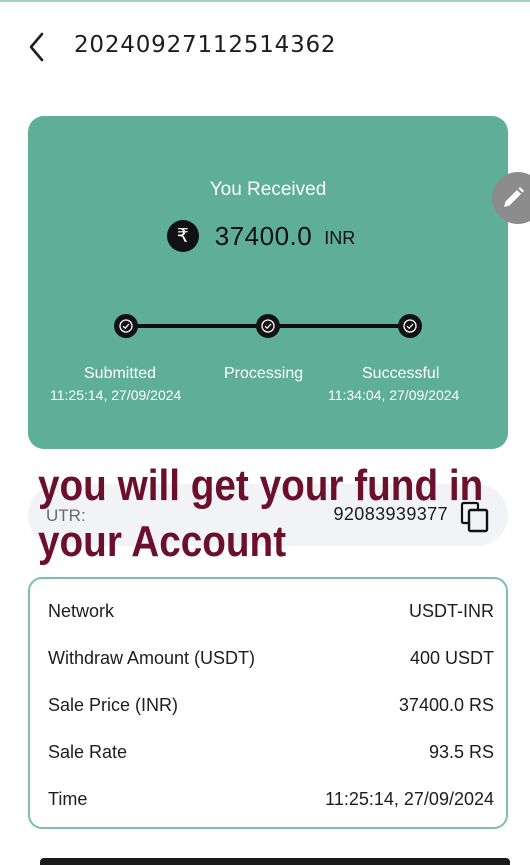 Image resolution: width=530 pixels, height=865 pixels. What do you see at coordinates (446, 704) in the screenshot?
I see `detail-value: 37400.0 RS` at bounding box center [446, 704].